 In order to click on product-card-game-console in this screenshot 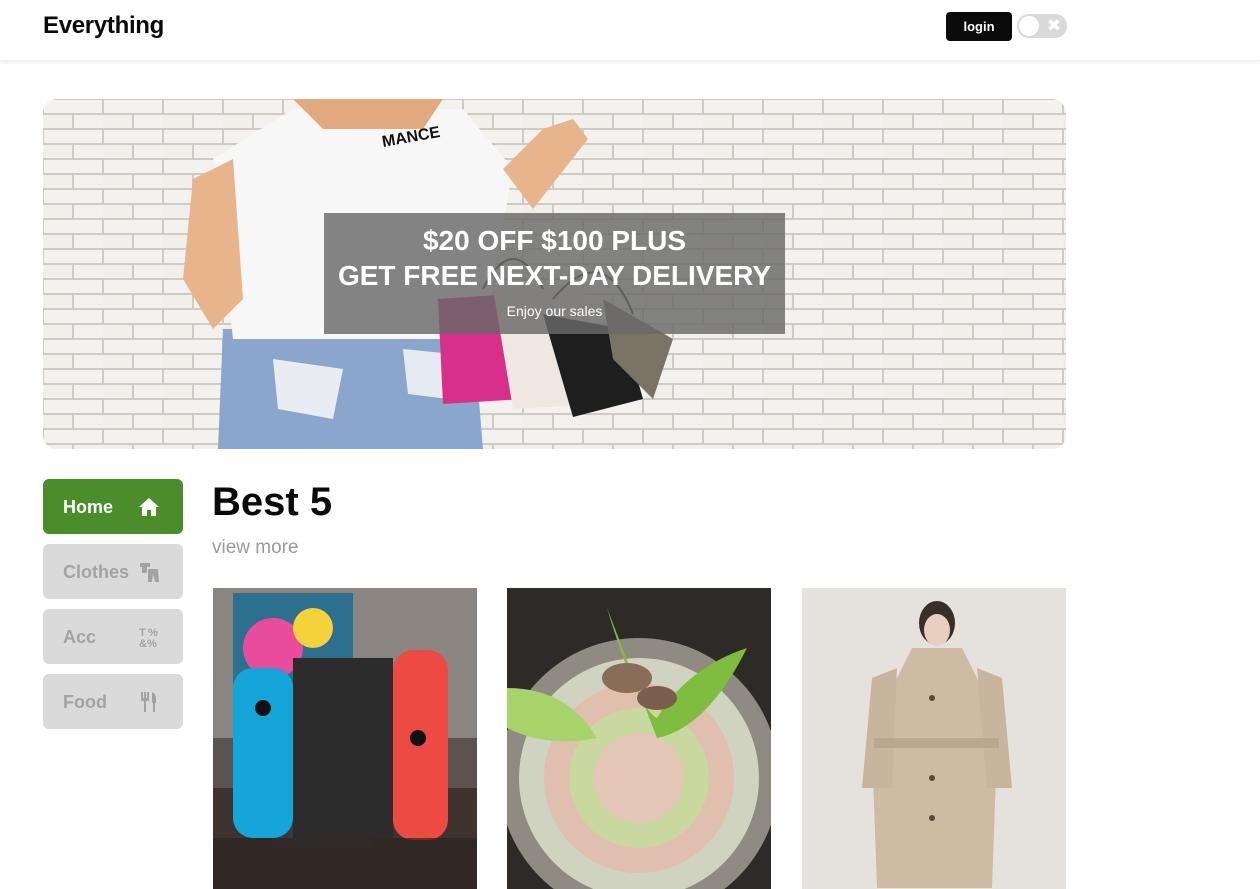, I will do `click(345, 738)`.